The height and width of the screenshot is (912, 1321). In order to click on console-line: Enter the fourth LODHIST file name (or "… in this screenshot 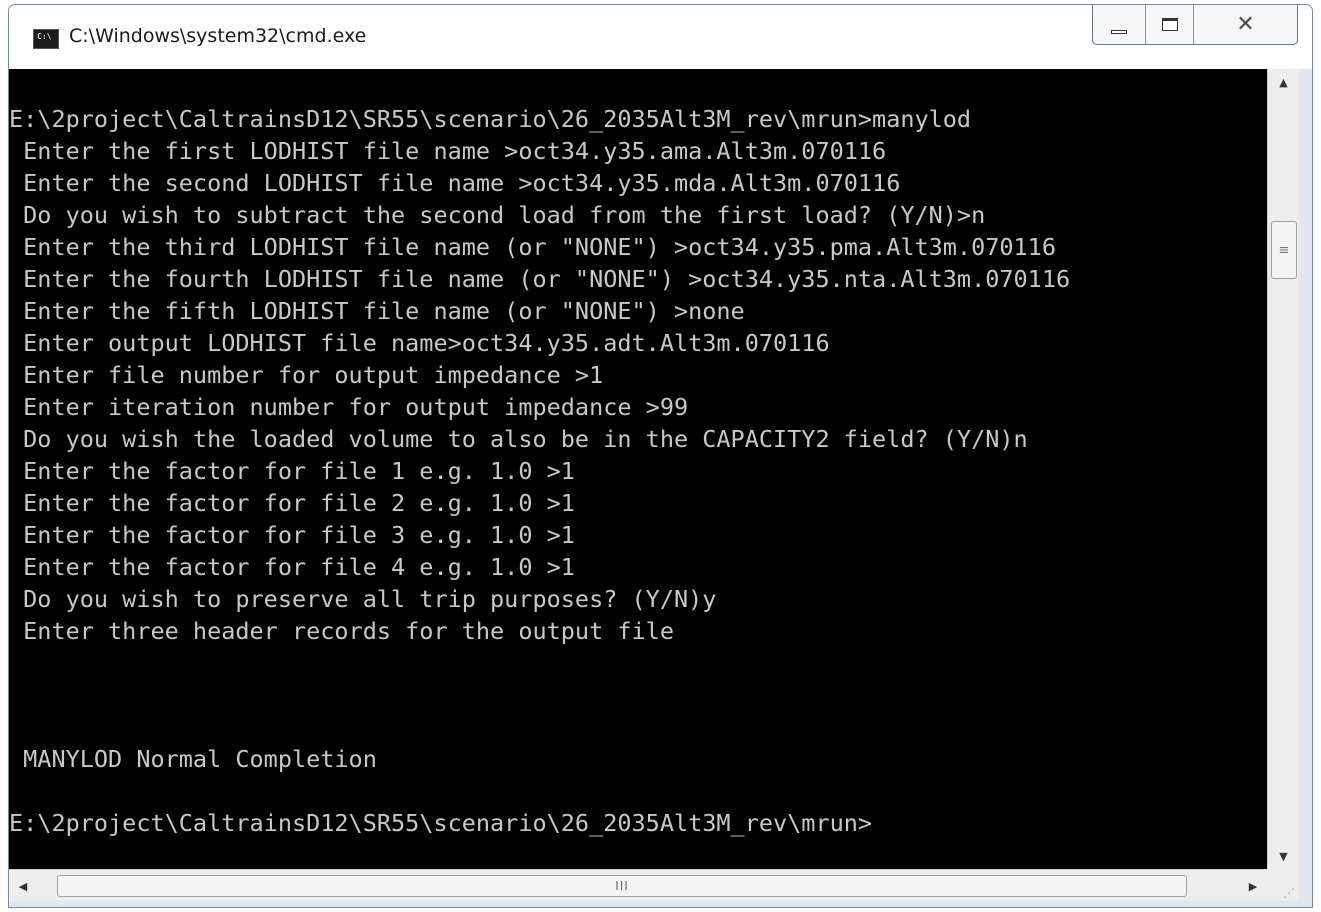, I will do `click(540, 279)`.